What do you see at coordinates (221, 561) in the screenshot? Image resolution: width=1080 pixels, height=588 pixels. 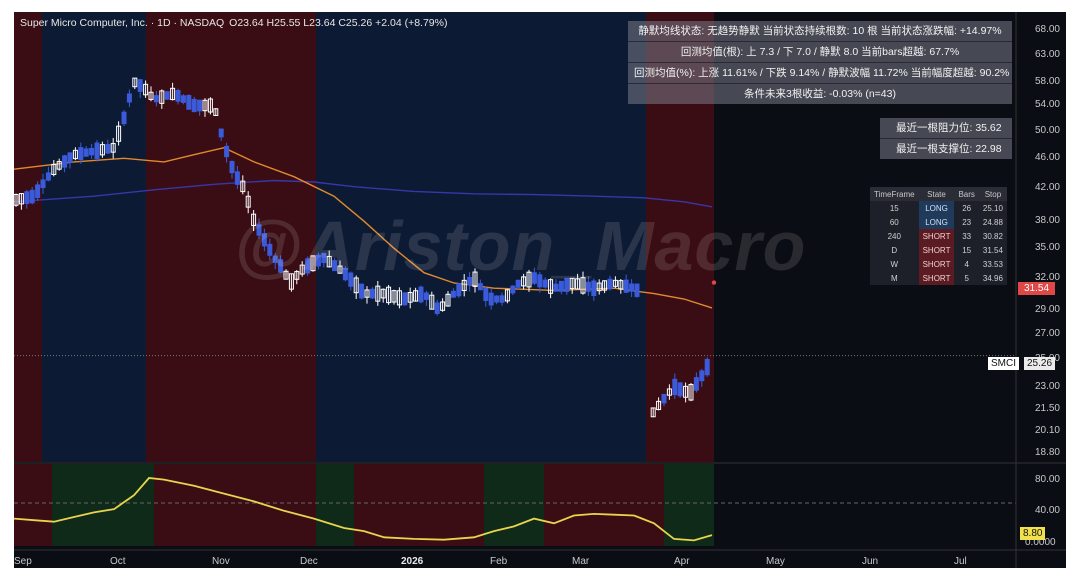 I see `time-tick-label: Nov` at bounding box center [221, 561].